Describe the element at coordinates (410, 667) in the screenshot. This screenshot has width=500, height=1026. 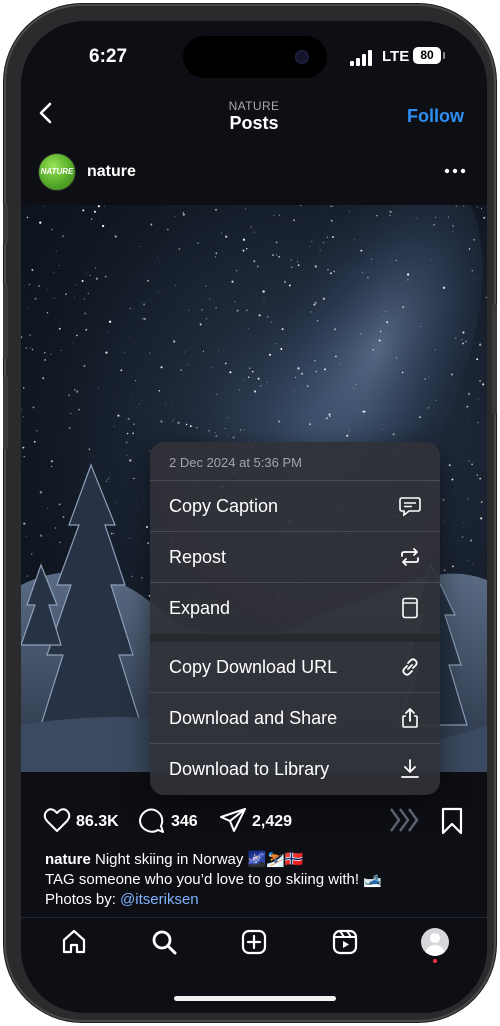
I see `link-icon` at that location.